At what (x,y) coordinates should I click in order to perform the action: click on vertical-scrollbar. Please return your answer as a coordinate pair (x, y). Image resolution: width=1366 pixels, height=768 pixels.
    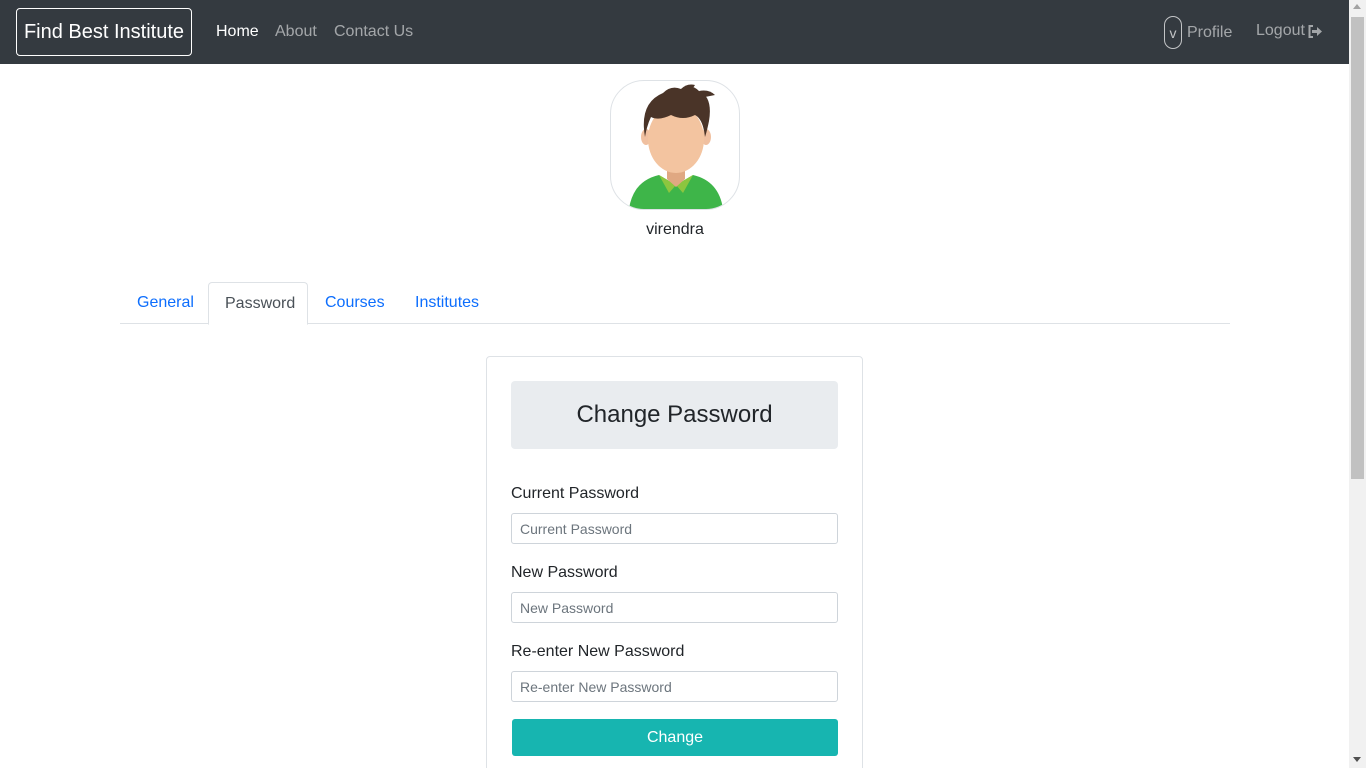
    Looking at the image, I should click on (1357, 384).